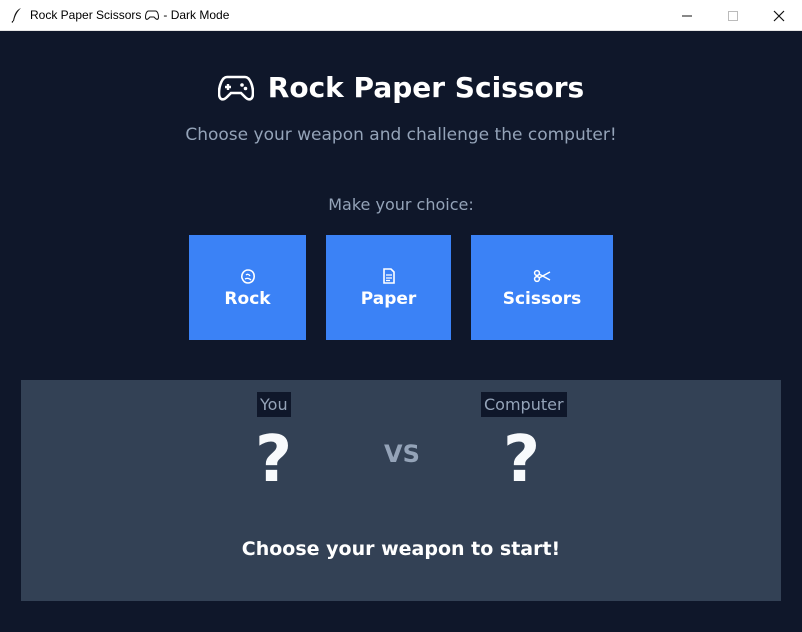  I want to click on computer-label: Computer, so click(524, 404).